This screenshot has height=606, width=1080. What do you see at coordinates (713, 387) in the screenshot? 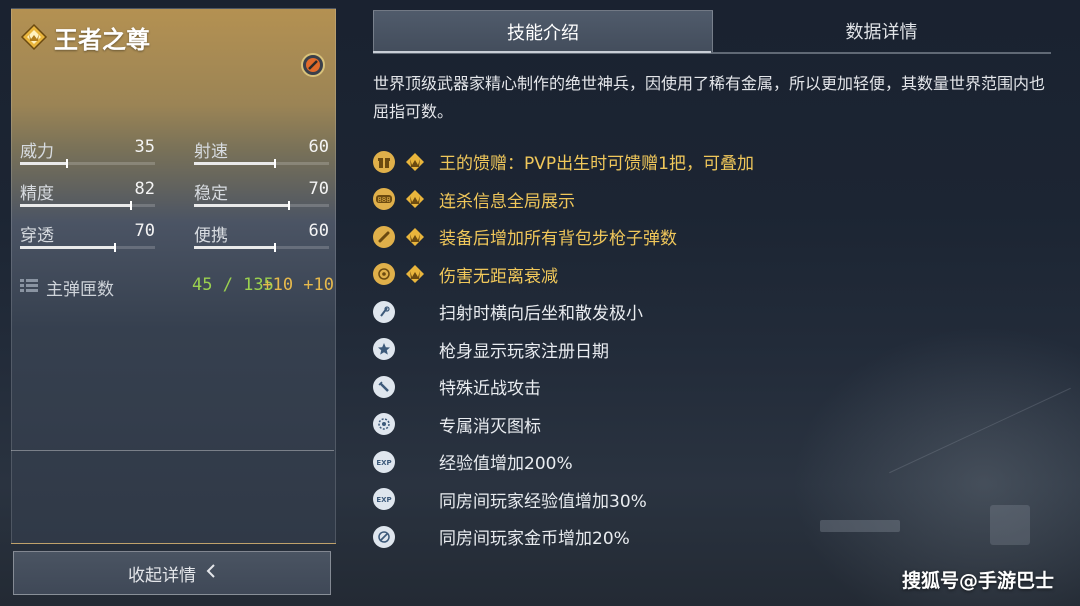
I see `feature-item: 特殊近战攻击` at bounding box center [713, 387].